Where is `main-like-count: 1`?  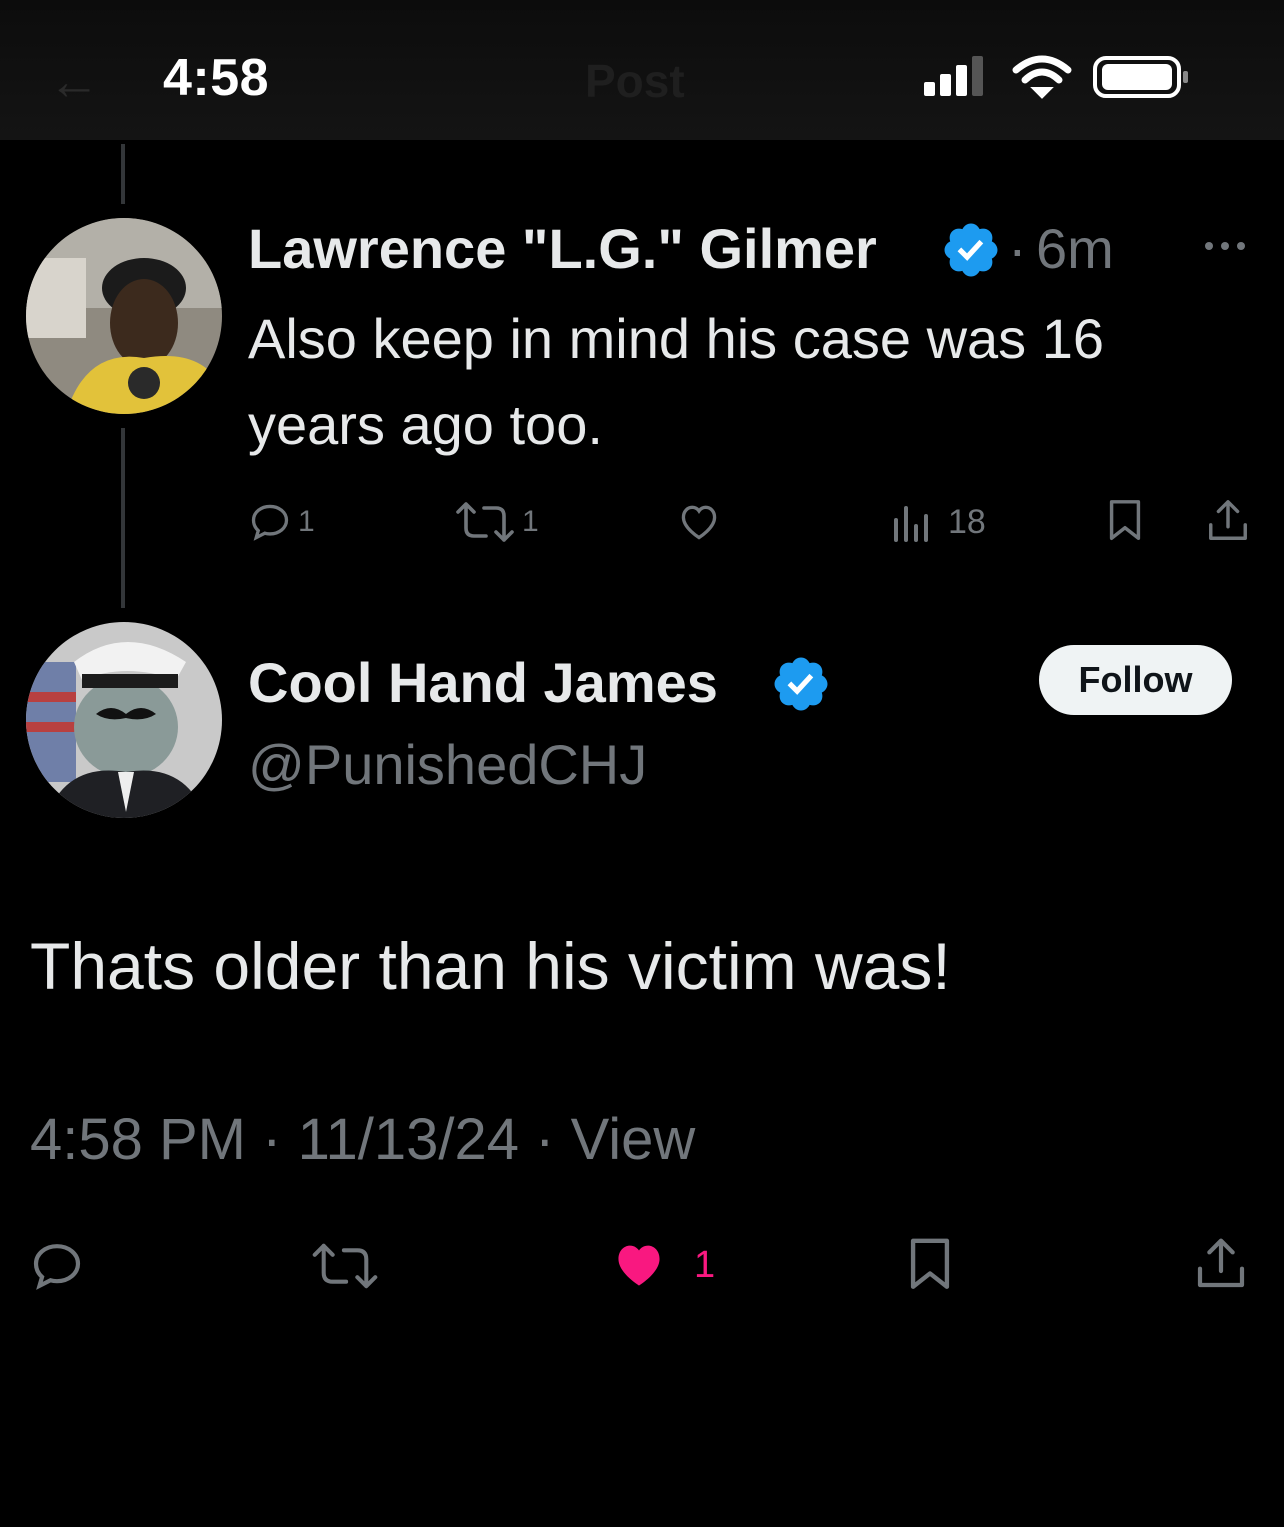 main-like-count: 1 is located at coordinates (705, 1264).